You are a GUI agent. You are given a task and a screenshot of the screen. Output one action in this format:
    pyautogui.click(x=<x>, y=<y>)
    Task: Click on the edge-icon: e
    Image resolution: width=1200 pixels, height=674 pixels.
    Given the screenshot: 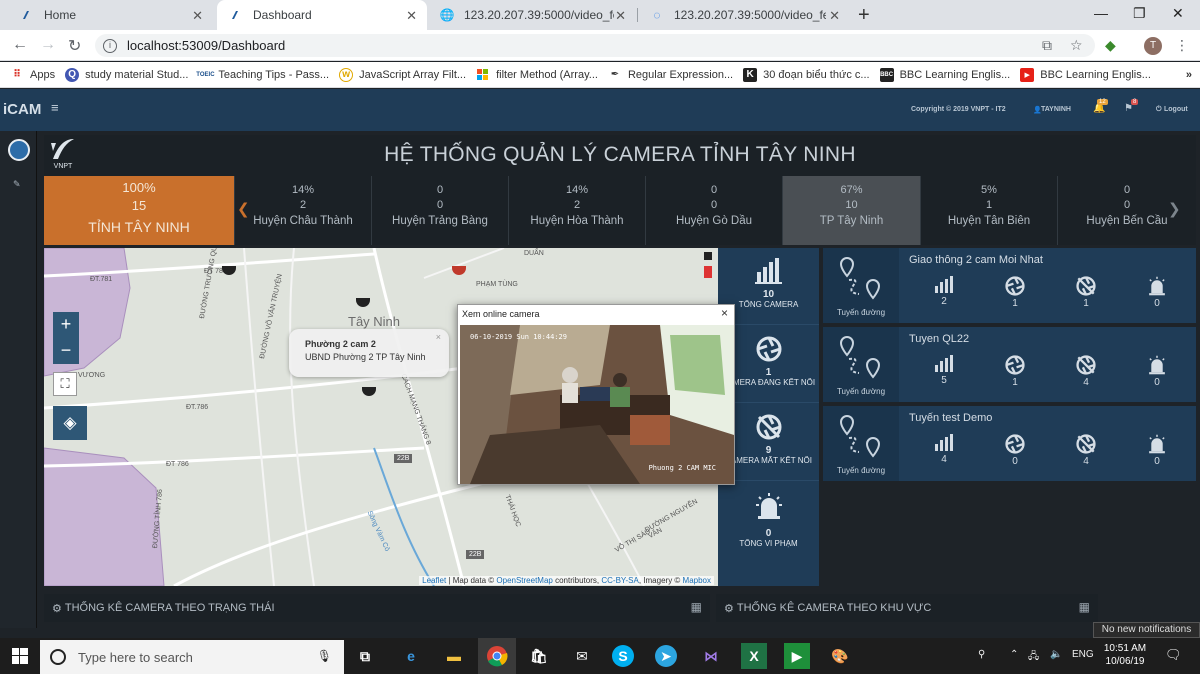 What is the action you would take?
    pyautogui.click(x=411, y=656)
    